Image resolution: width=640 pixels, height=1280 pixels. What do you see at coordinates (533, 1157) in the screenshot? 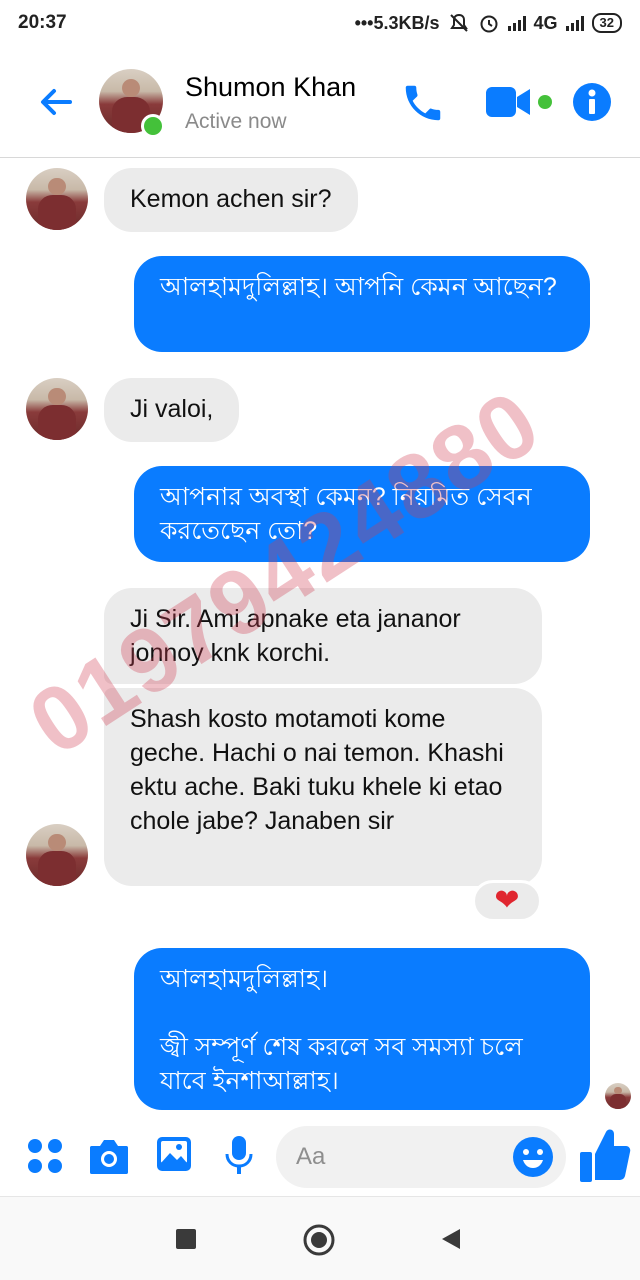
I see `emoji-icon` at bounding box center [533, 1157].